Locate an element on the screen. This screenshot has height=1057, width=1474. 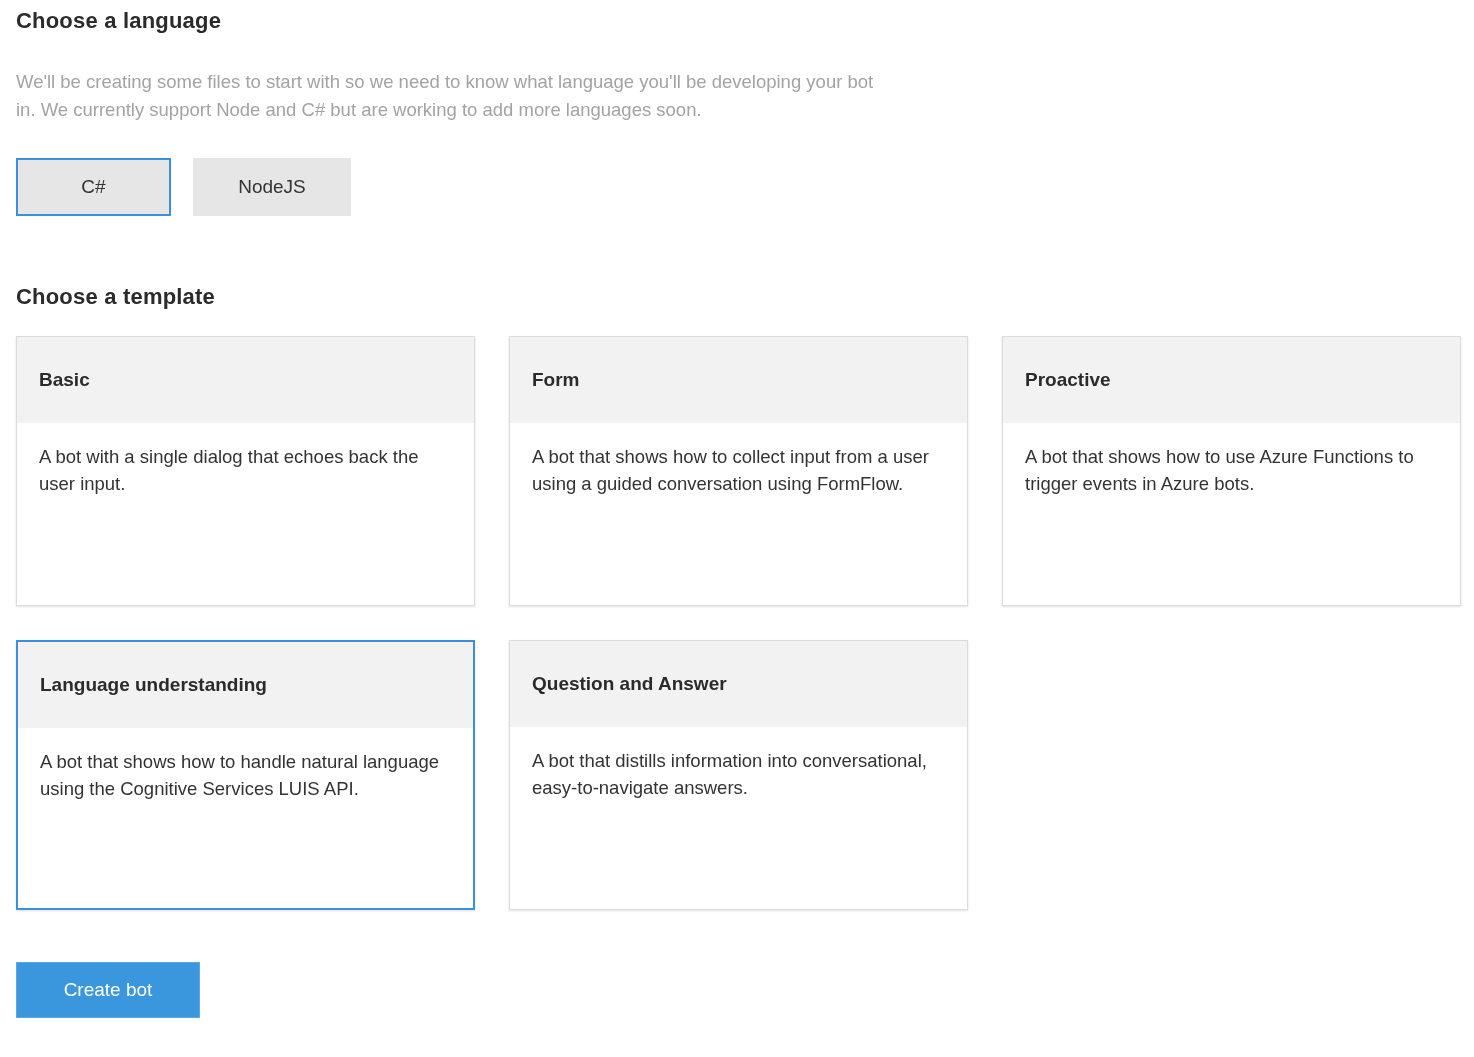
card-description: A bot that shows how to handle natural language using the Cognitive Services LUIS API. is located at coordinates (240, 775).